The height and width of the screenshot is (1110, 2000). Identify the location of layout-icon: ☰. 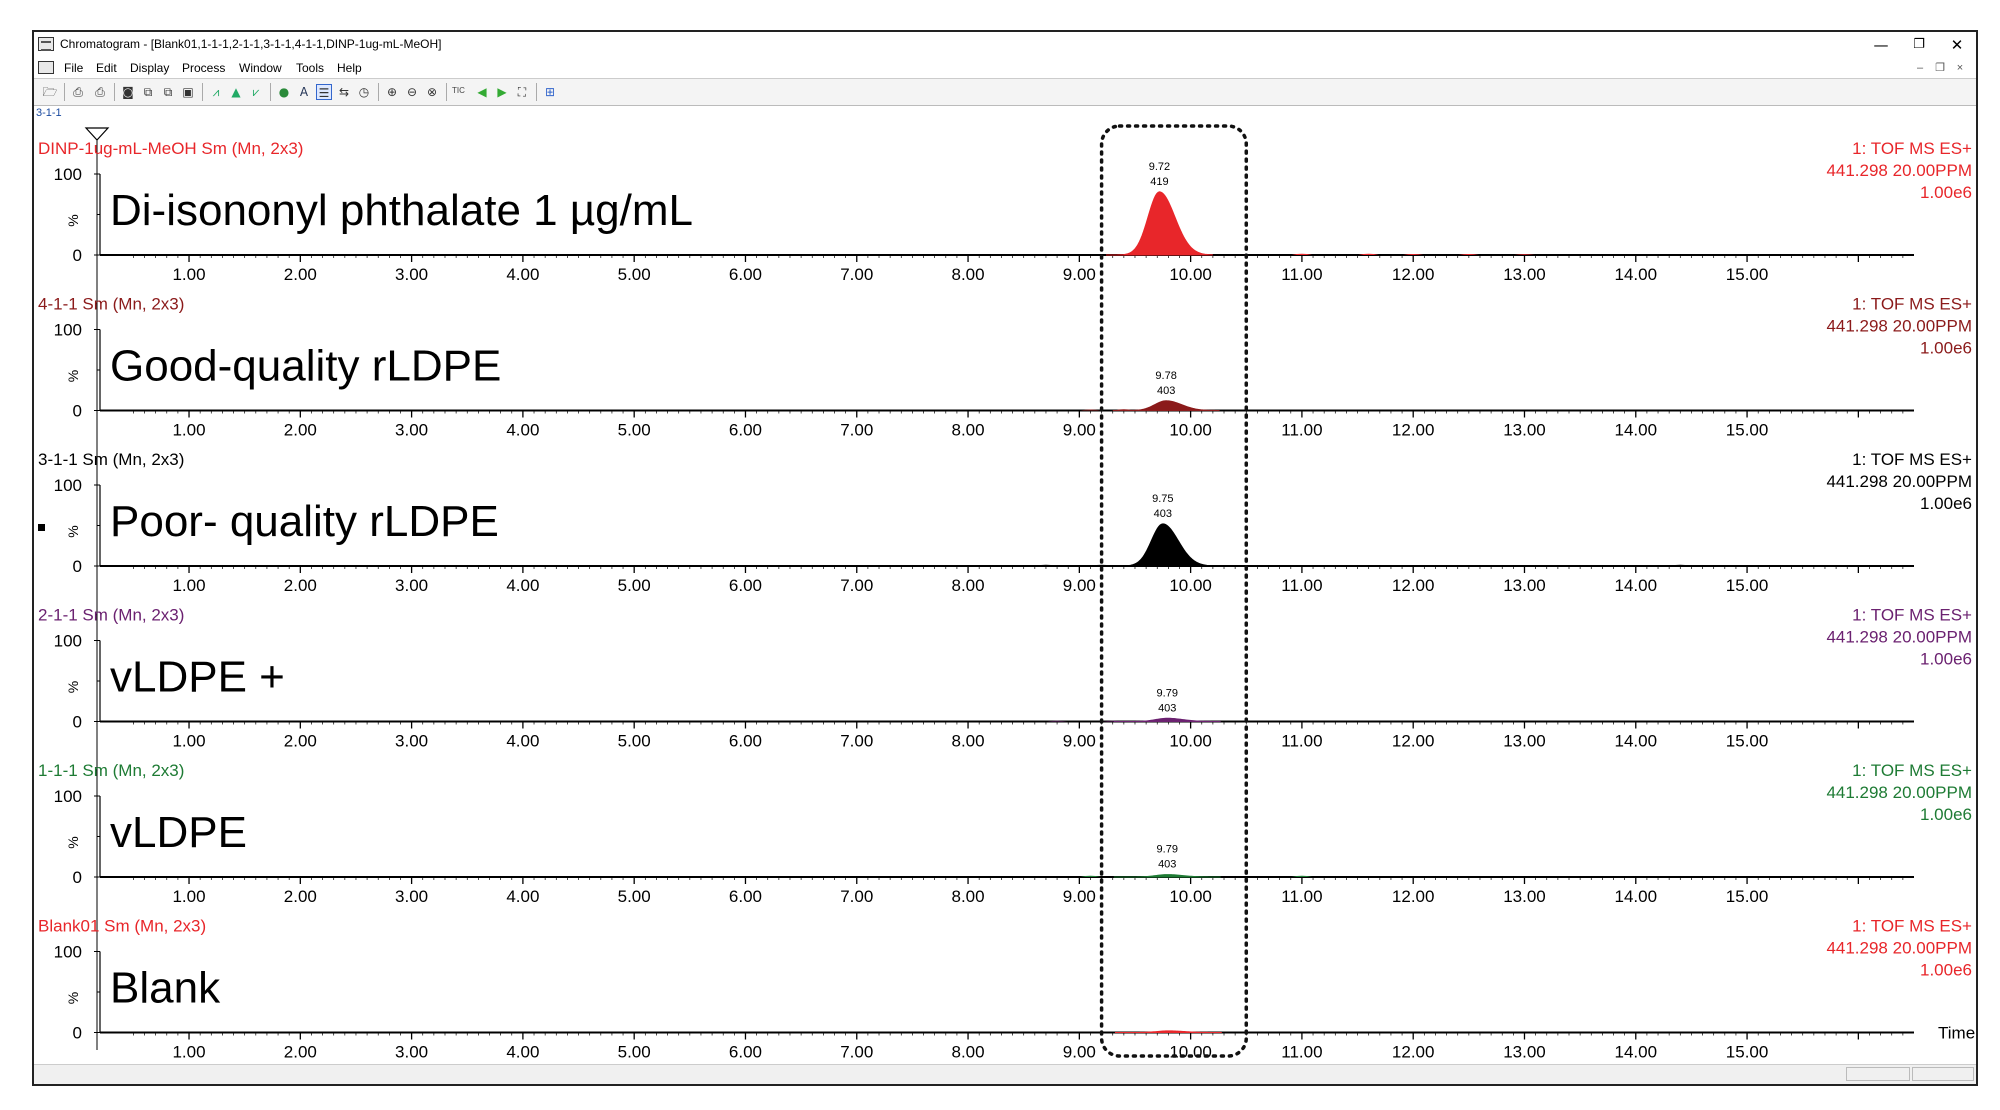
(324, 92).